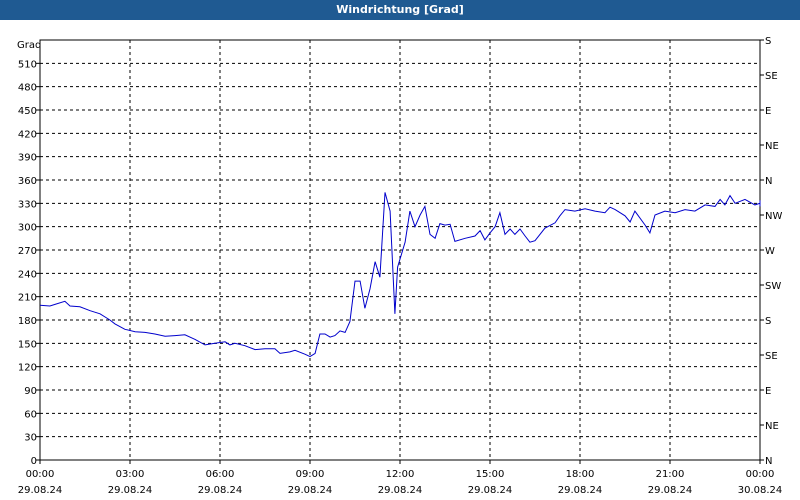 The image size is (800, 500). What do you see at coordinates (760, 490) in the screenshot?
I see `x-tick-date: 30.08.24` at bounding box center [760, 490].